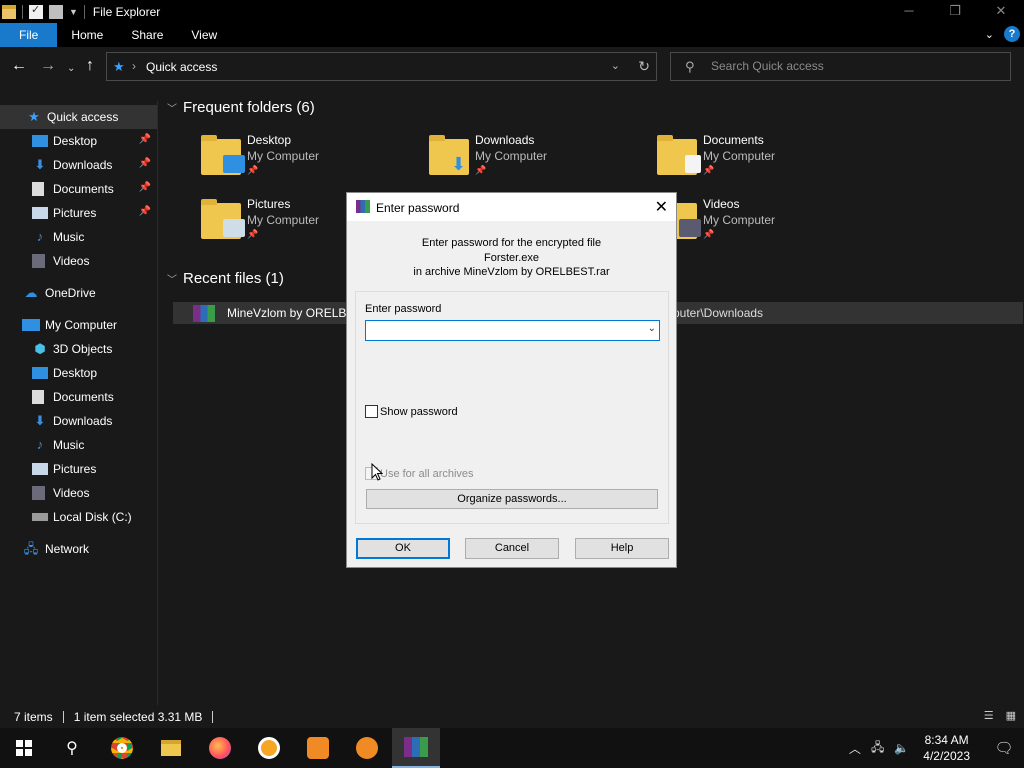 The width and height of the screenshot is (1024, 768). I want to click on search-icon: ⚲, so click(690, 66).